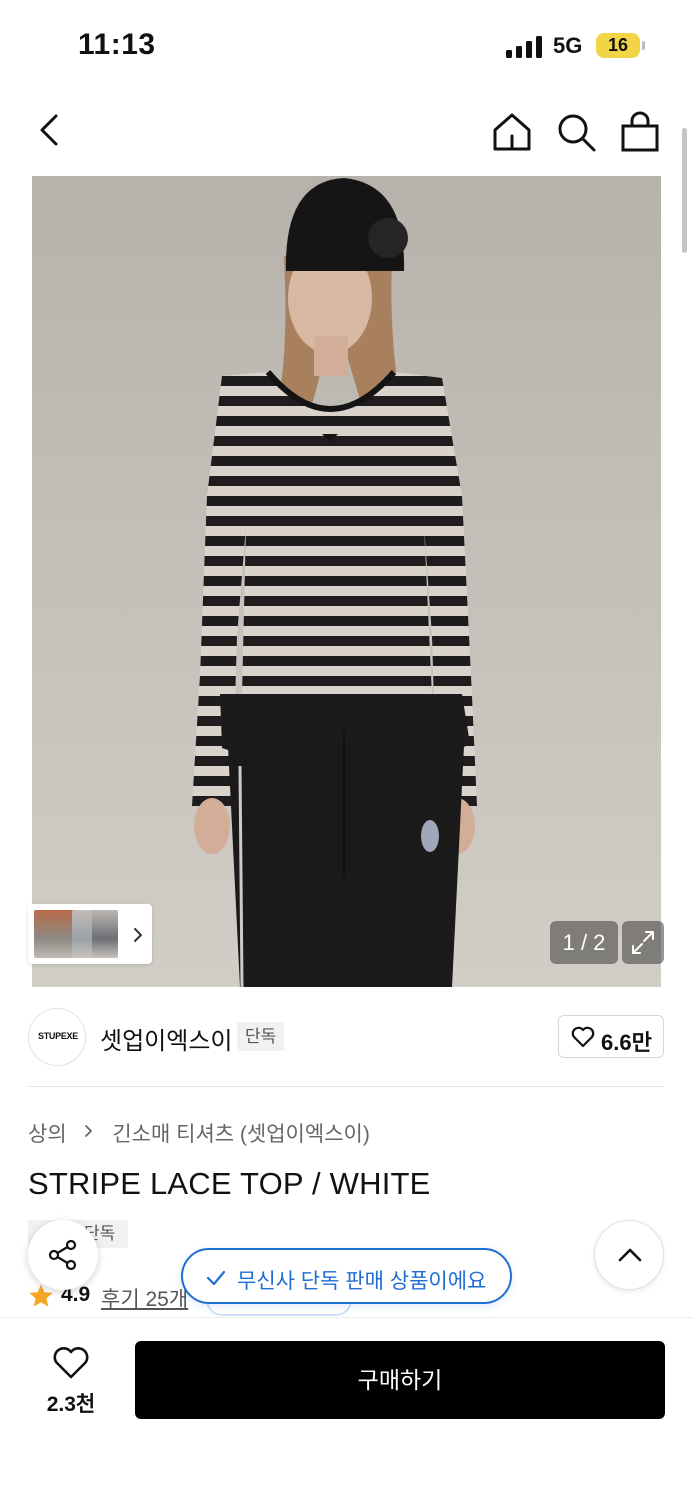 The width and height of the screenshot is (693, 1500). I want to click on like-count: 2.3천, so click(71, 1404).